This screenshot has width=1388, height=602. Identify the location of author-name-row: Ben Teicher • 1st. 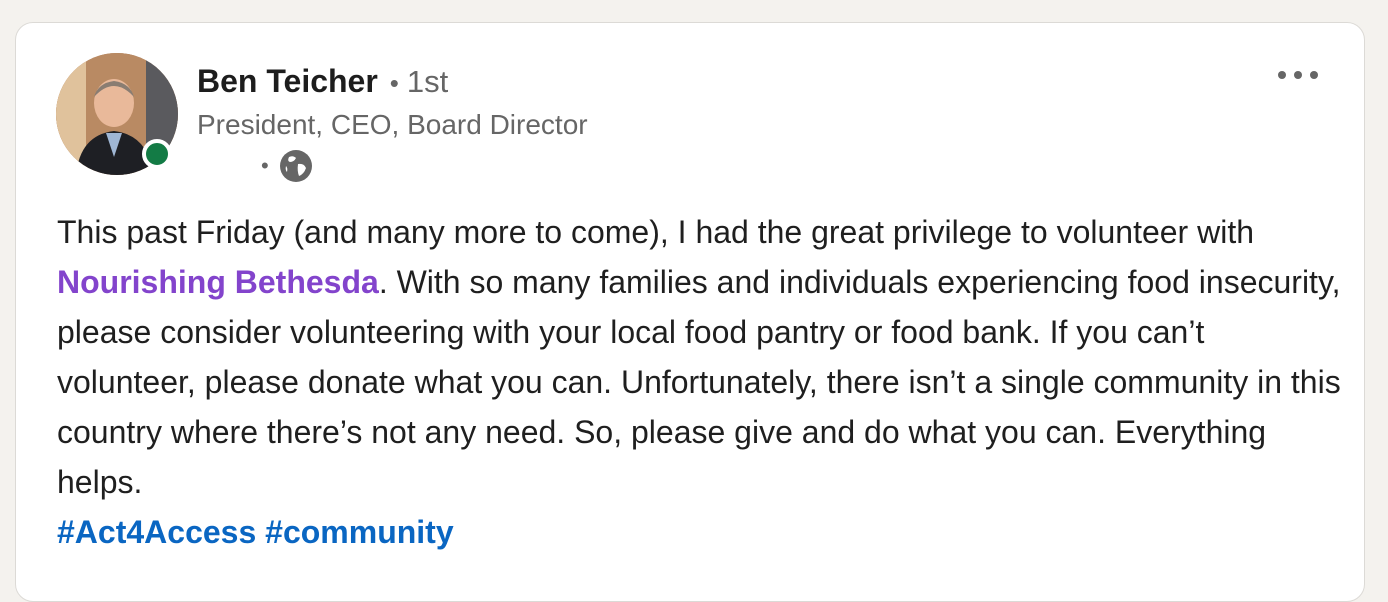
(322, 82).